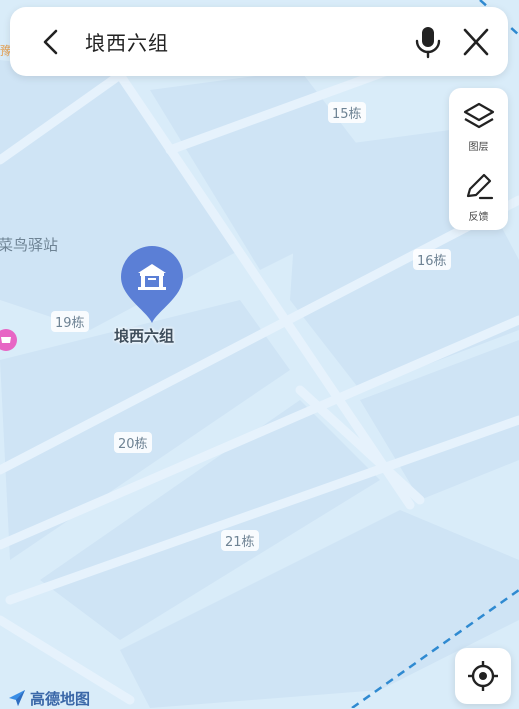  What do you see at coordinates (432, 259) in the screenshot?
I see `building-label-16: 16栋` at bounding box center [432, 259].